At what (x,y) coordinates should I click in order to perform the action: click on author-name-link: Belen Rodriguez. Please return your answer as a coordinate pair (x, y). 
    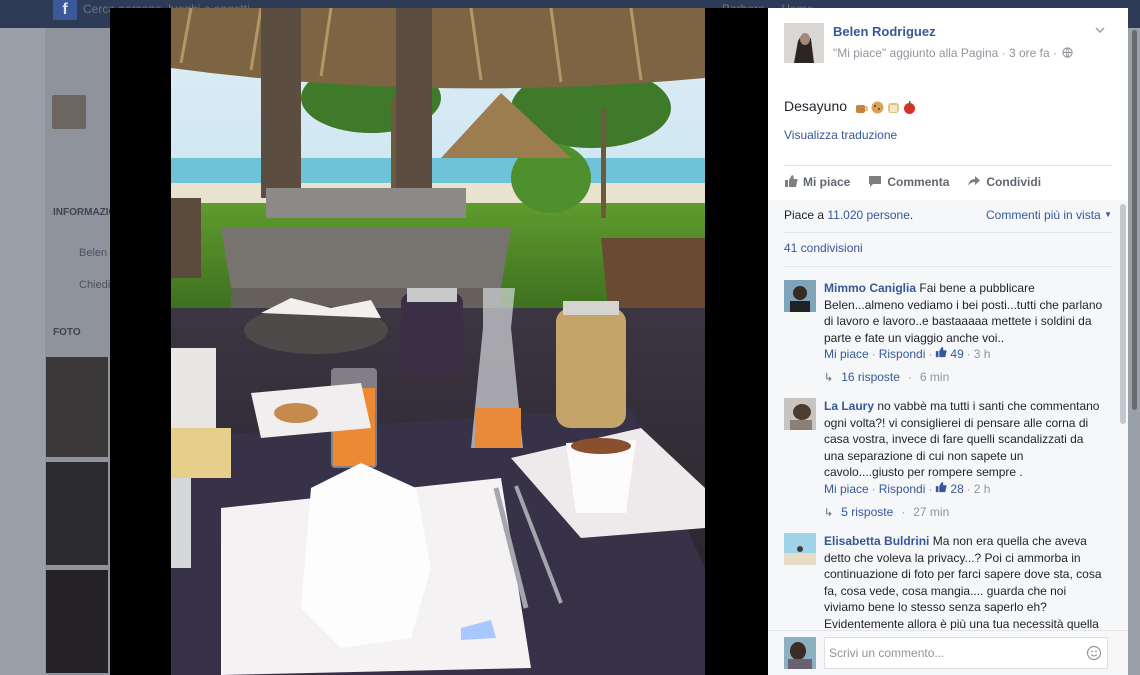
    Looking at the image, I should click on (884, 31).